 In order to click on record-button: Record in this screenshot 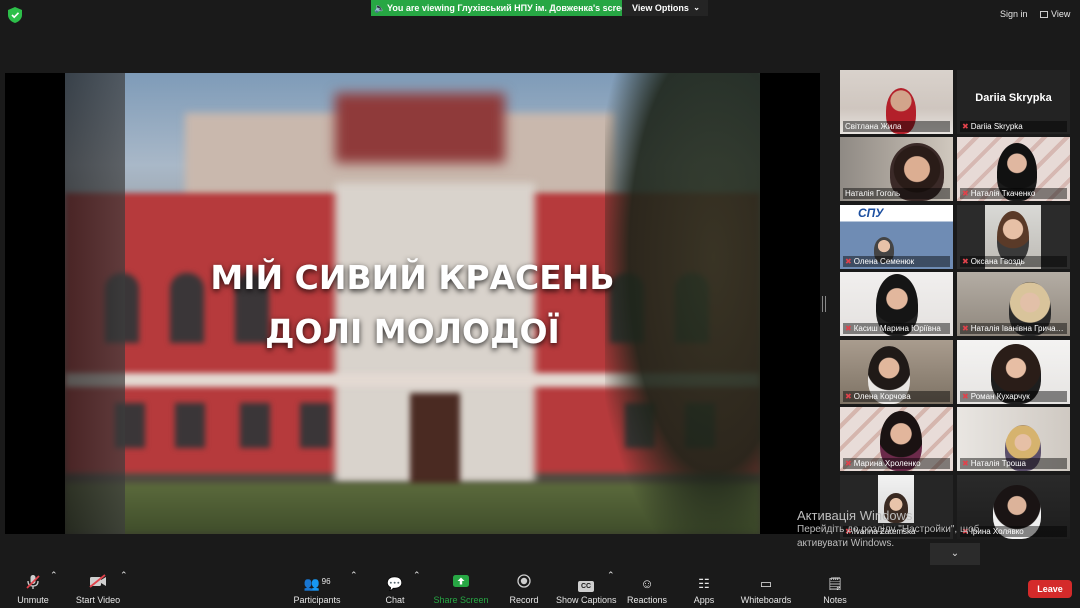, I will do `click(524, 589)`.